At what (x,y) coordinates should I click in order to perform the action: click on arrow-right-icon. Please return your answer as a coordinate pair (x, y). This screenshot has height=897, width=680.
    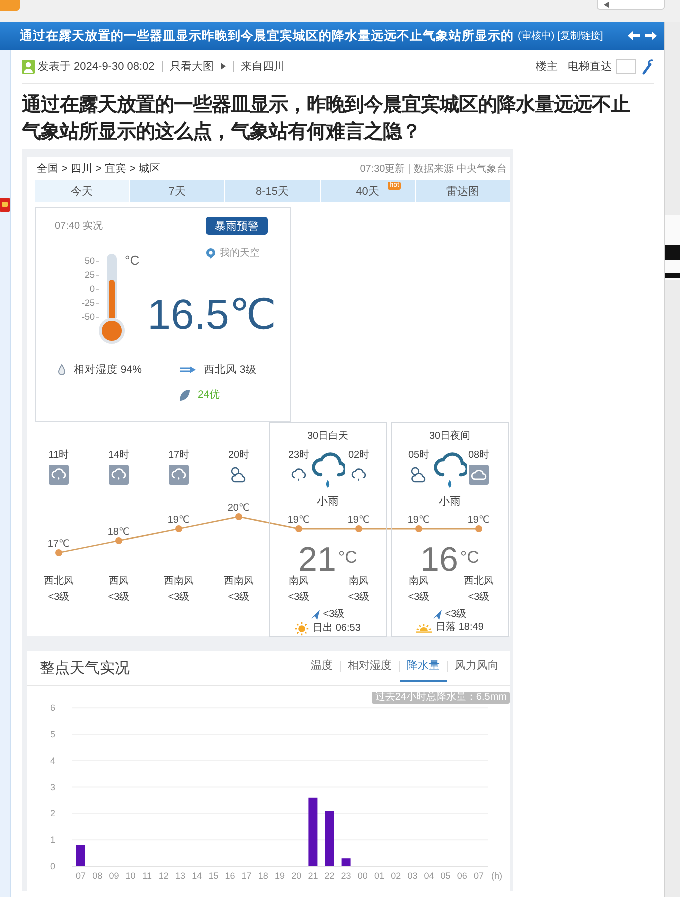
    Looking at the image, I should click on (651, 36).